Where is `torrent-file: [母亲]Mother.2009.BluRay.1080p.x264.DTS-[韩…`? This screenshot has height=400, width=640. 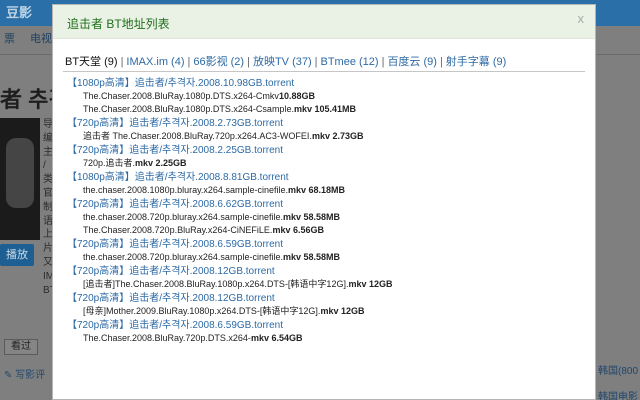
torrent-file: [母亲]Mother.2009.BluRay.1080p.x264.DTS-[韩… is located at coordinates (327, 311).